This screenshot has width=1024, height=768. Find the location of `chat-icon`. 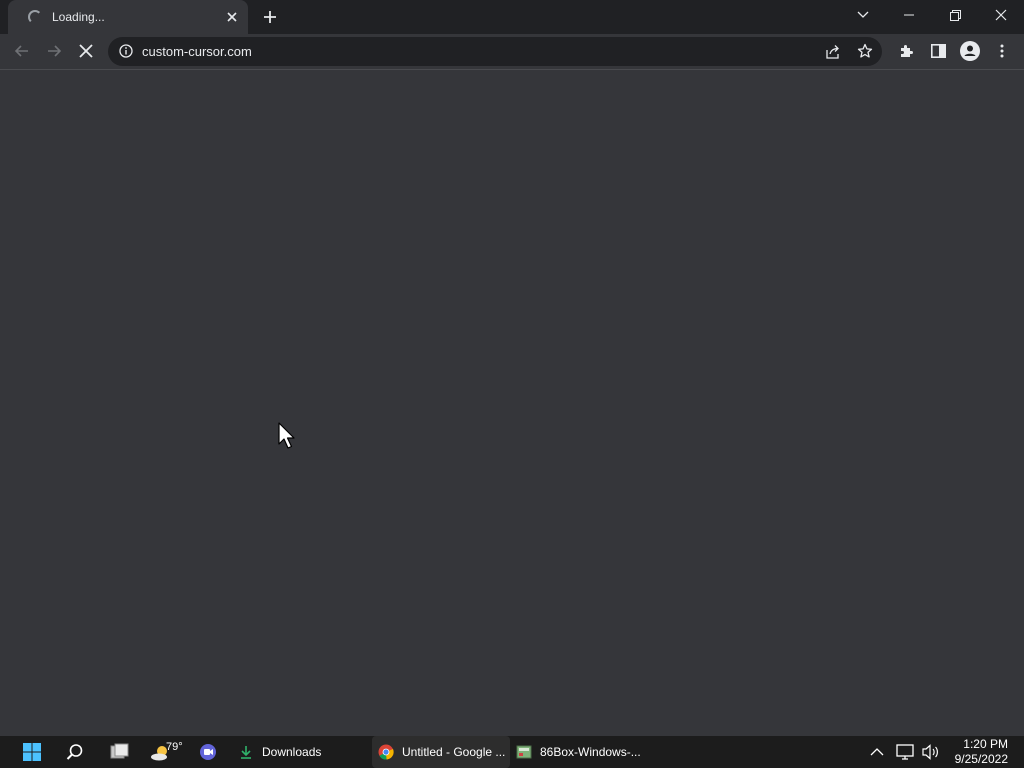

chat-icon is located at coordinates (208, 752).